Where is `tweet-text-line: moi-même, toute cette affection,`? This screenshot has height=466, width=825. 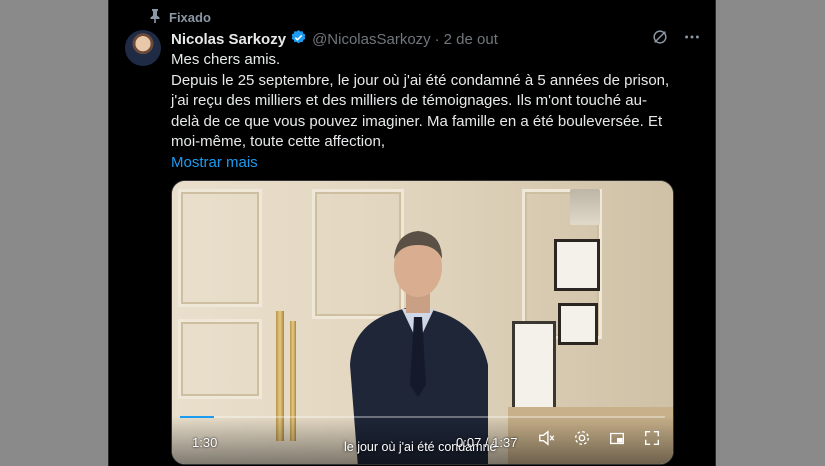
tweet-text-line: moi-même, toute cette affection, is located at coordinates (278, 142).